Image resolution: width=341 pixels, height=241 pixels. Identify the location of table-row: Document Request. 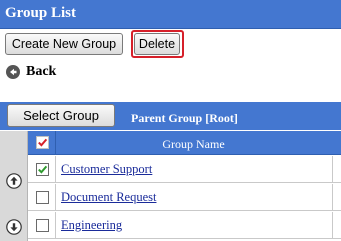
(184, 197).